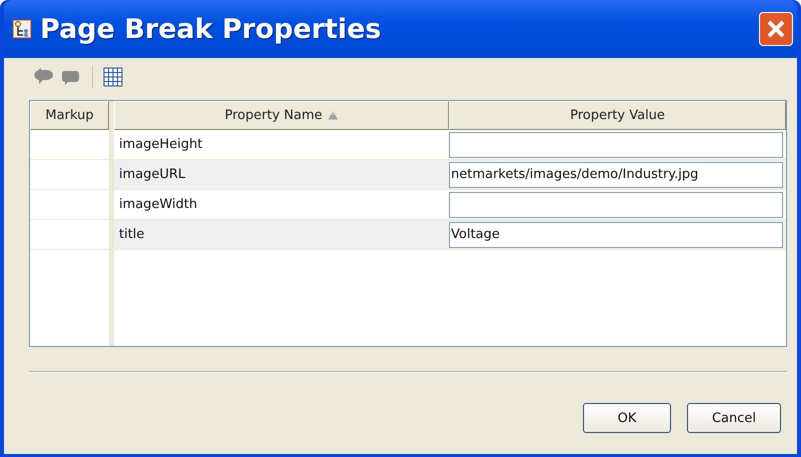 Image resolution: width=801 pixels, height=457 pixels. I want to click on ok-button: OK, so click(627, 418).